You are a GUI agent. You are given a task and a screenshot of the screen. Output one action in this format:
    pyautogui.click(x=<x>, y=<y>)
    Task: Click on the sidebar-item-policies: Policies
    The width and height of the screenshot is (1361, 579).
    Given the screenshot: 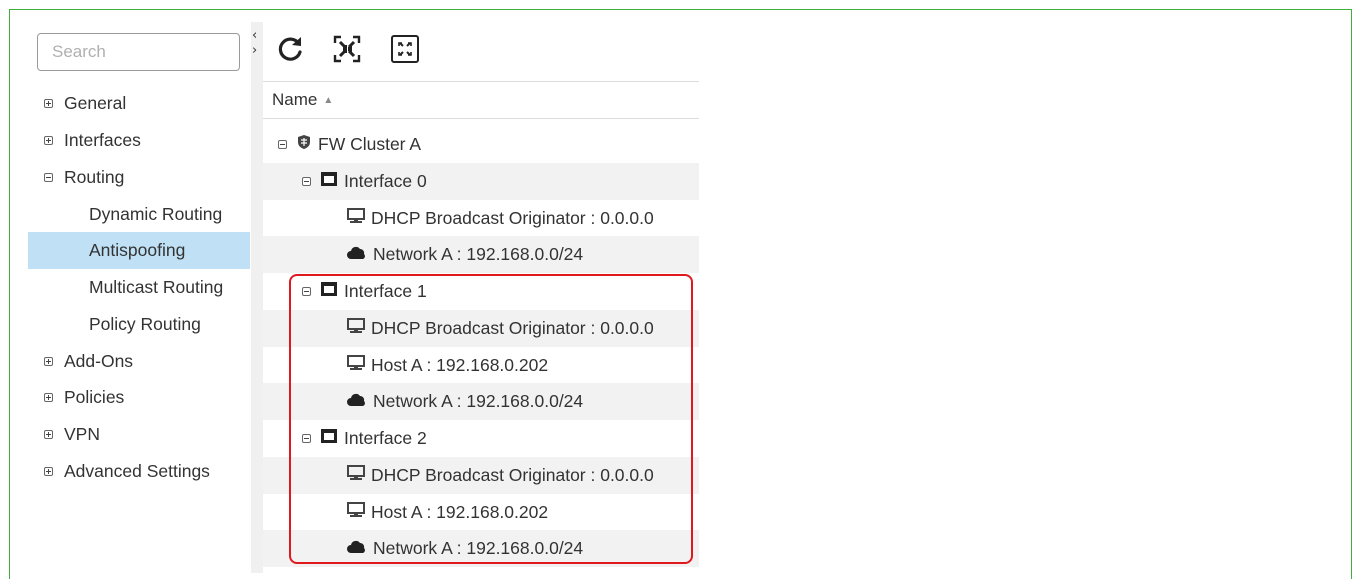 What is the action you would take?
    pyautogui.click(x=139, y=397)
    